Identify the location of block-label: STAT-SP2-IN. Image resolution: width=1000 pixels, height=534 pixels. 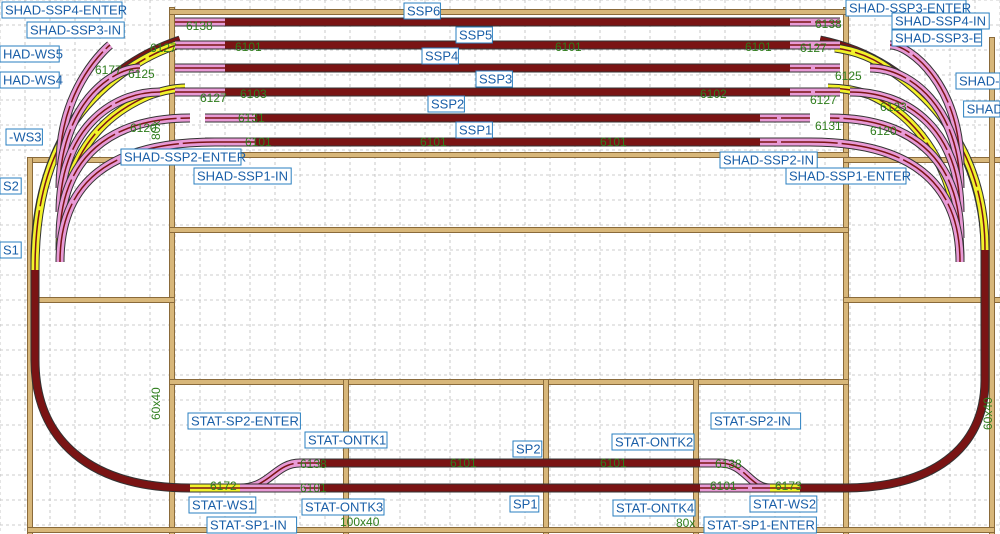
(756, 421).